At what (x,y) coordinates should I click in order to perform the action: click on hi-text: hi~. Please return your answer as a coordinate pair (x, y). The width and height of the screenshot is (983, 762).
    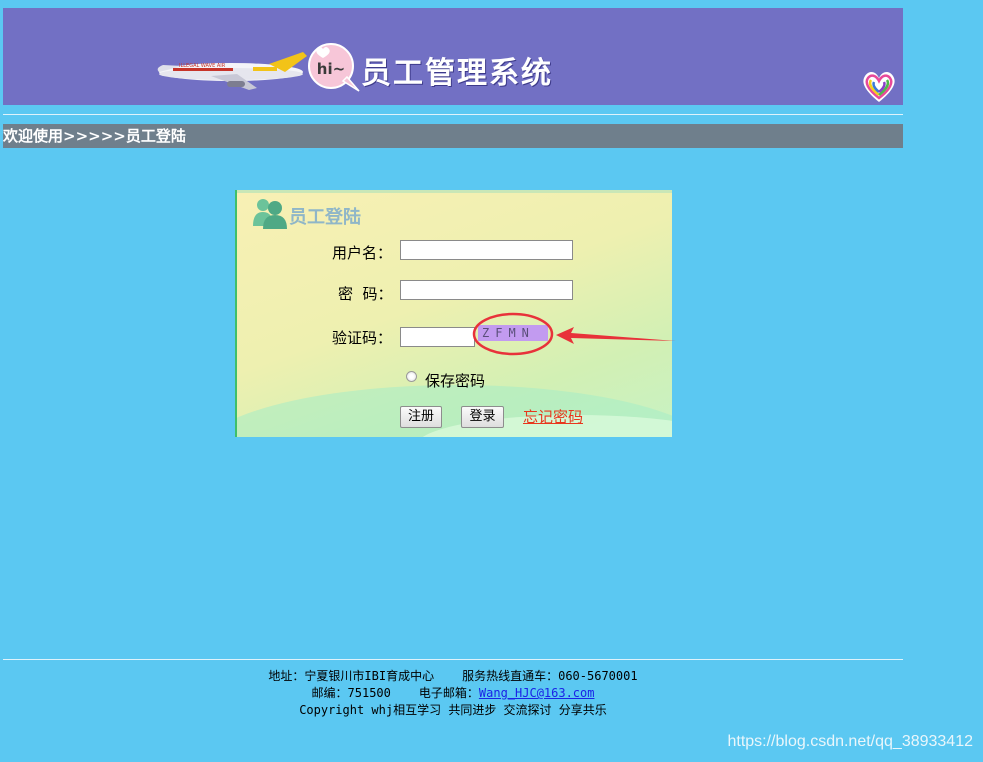
    Looking at the image, I should click on (331, 69).